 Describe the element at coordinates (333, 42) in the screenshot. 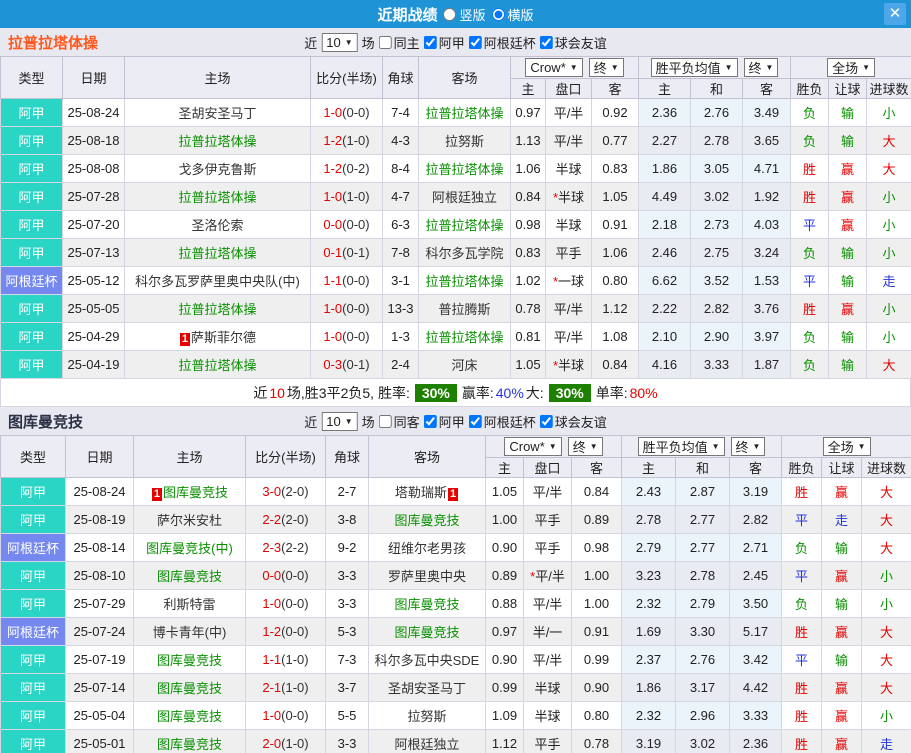

I see `match-count-value: 10` at that location.